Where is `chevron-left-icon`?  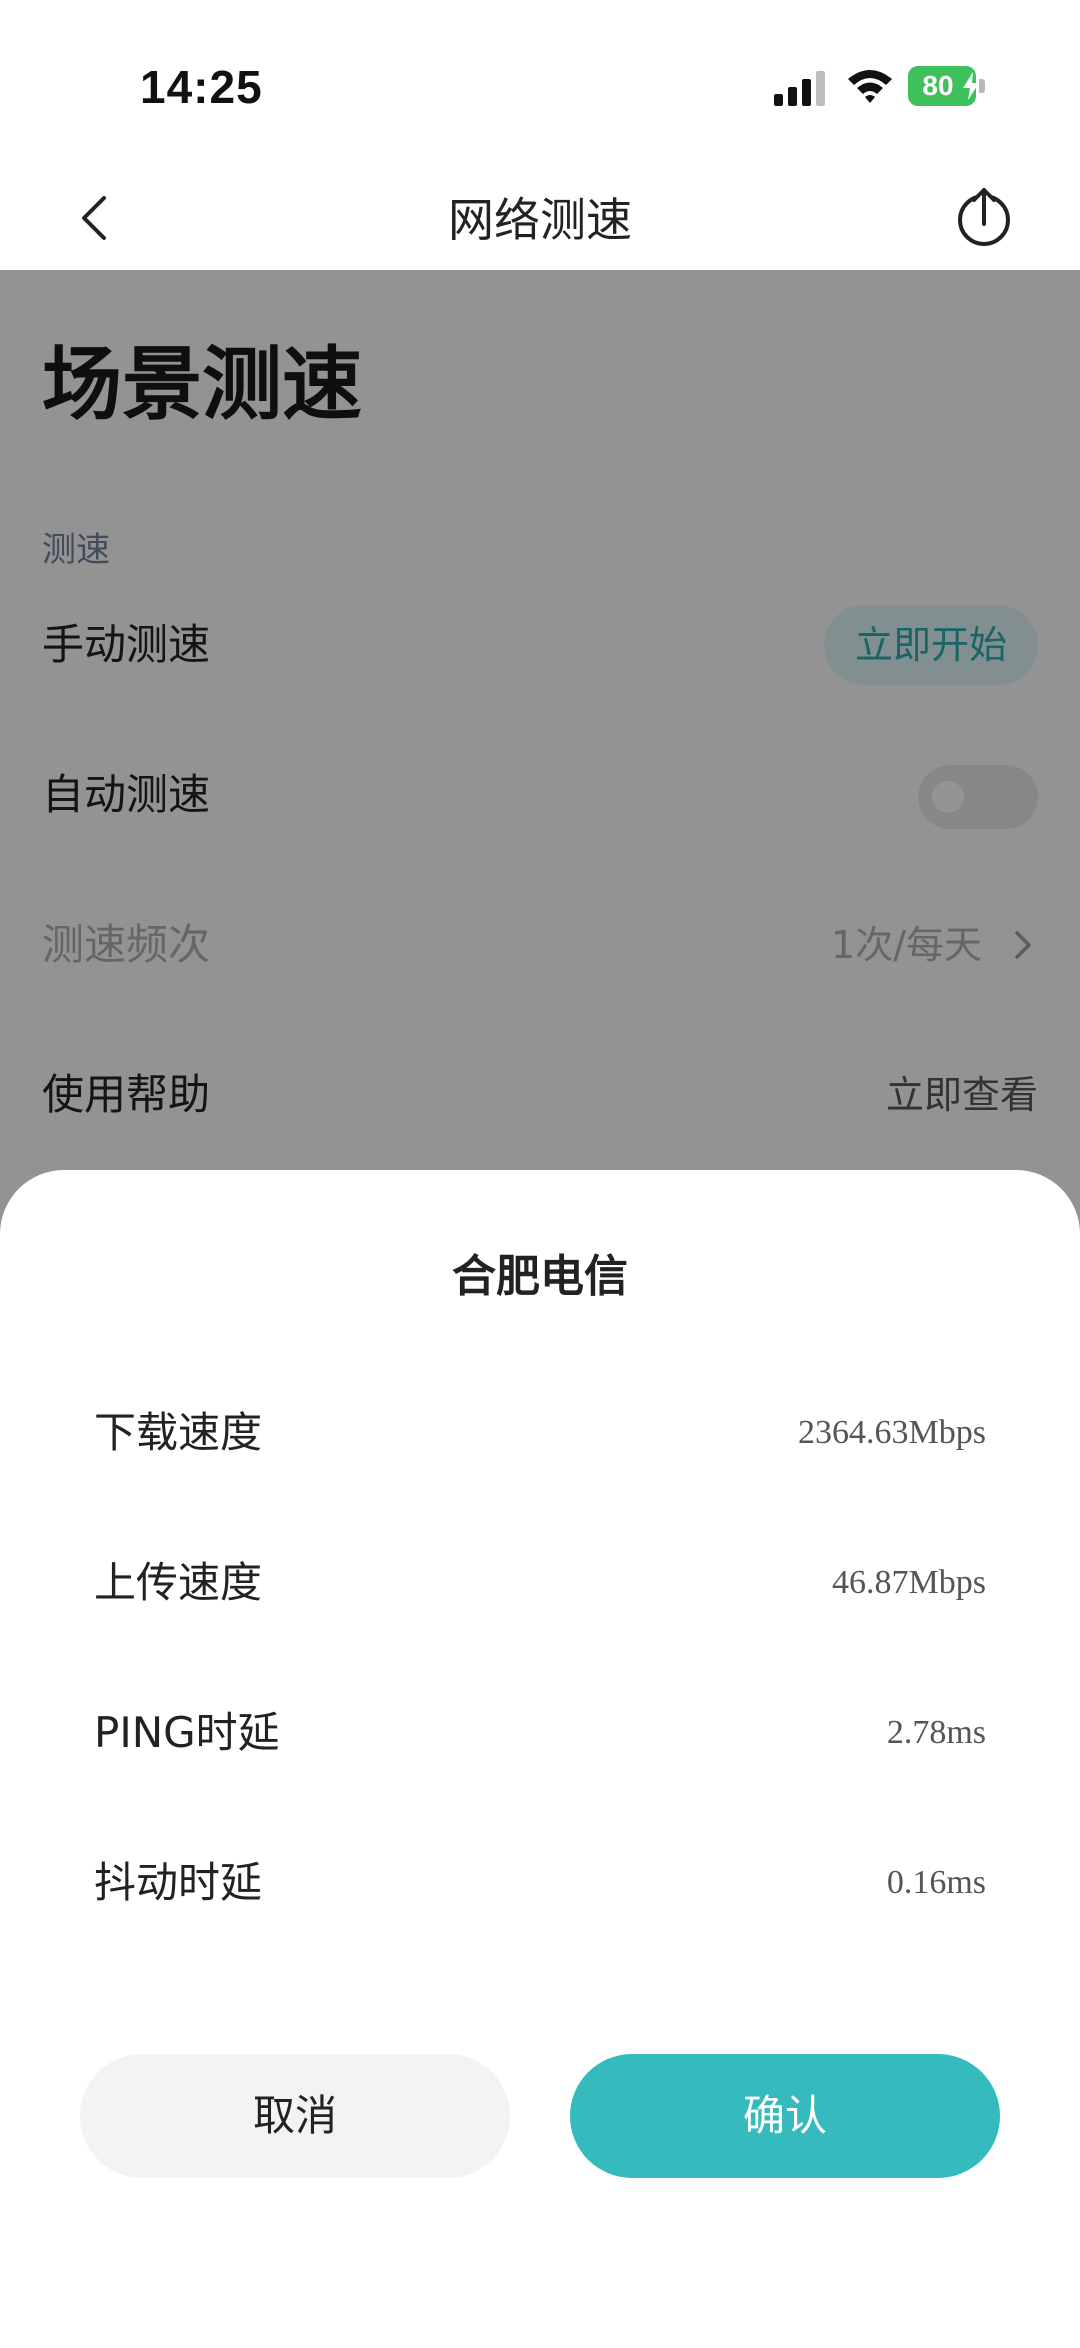 chevron-left-icon is located at coordinates (98, 218).